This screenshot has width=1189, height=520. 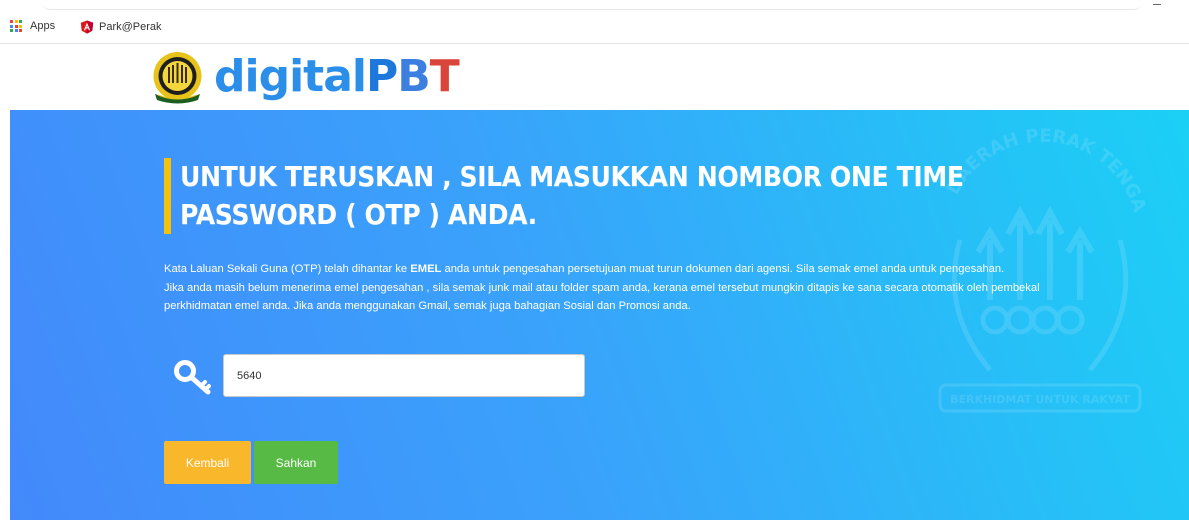 I want to click on logo-text-digital: digital, so click(x=290, y=76).